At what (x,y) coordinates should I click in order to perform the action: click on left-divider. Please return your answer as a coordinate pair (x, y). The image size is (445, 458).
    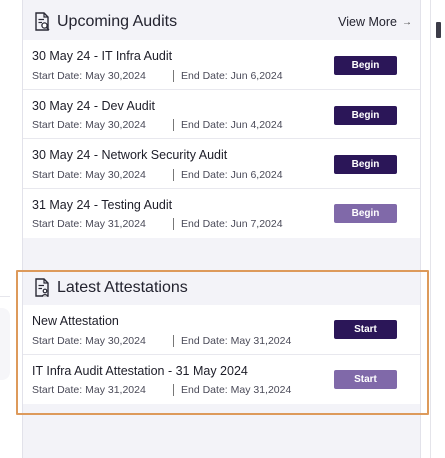
    Looking at the image, I should click on (5, 296).